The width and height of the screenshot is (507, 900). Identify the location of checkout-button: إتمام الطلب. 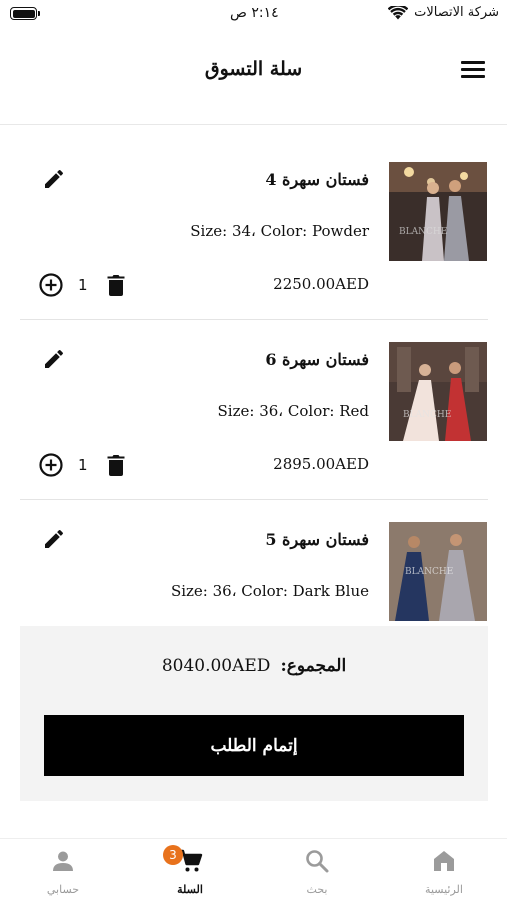
(254, 745).